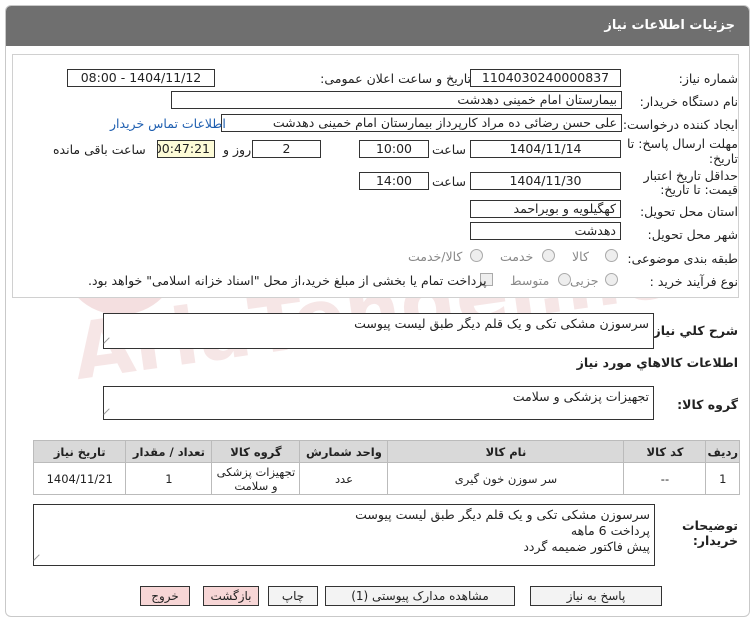 The height and width of the screenshot is (622, 755). I want to click on cell-qty: 1, so click(169, 478).